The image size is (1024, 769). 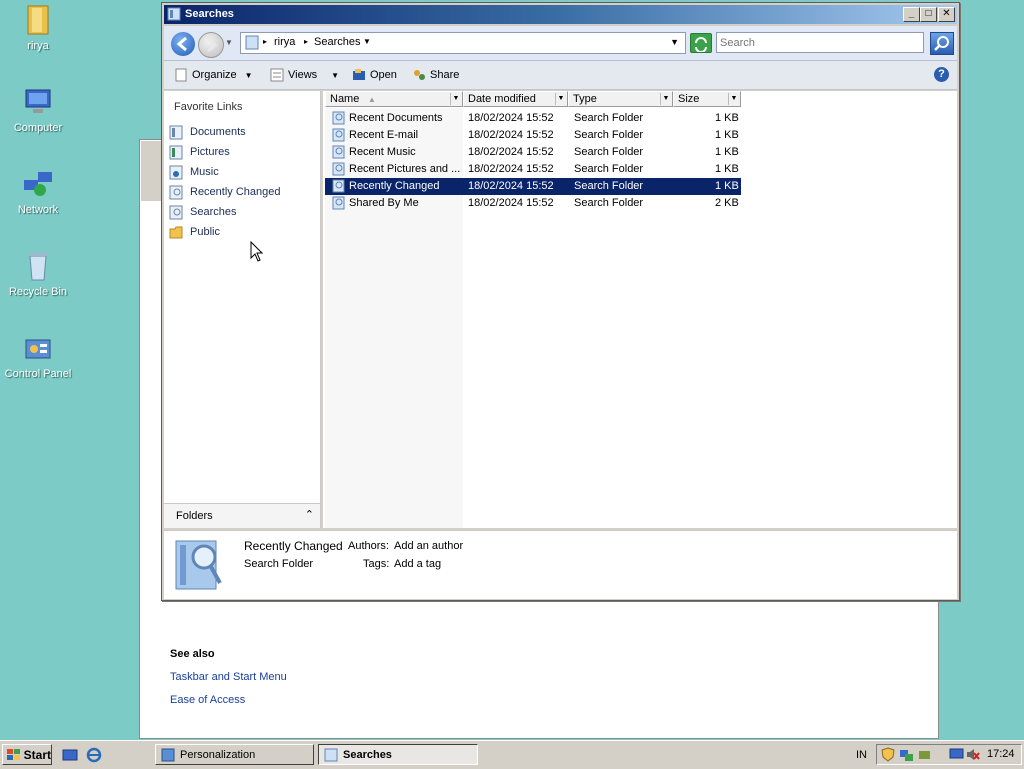 I want to click on nav-item-searches: Searches, so click(x=202, y=212).